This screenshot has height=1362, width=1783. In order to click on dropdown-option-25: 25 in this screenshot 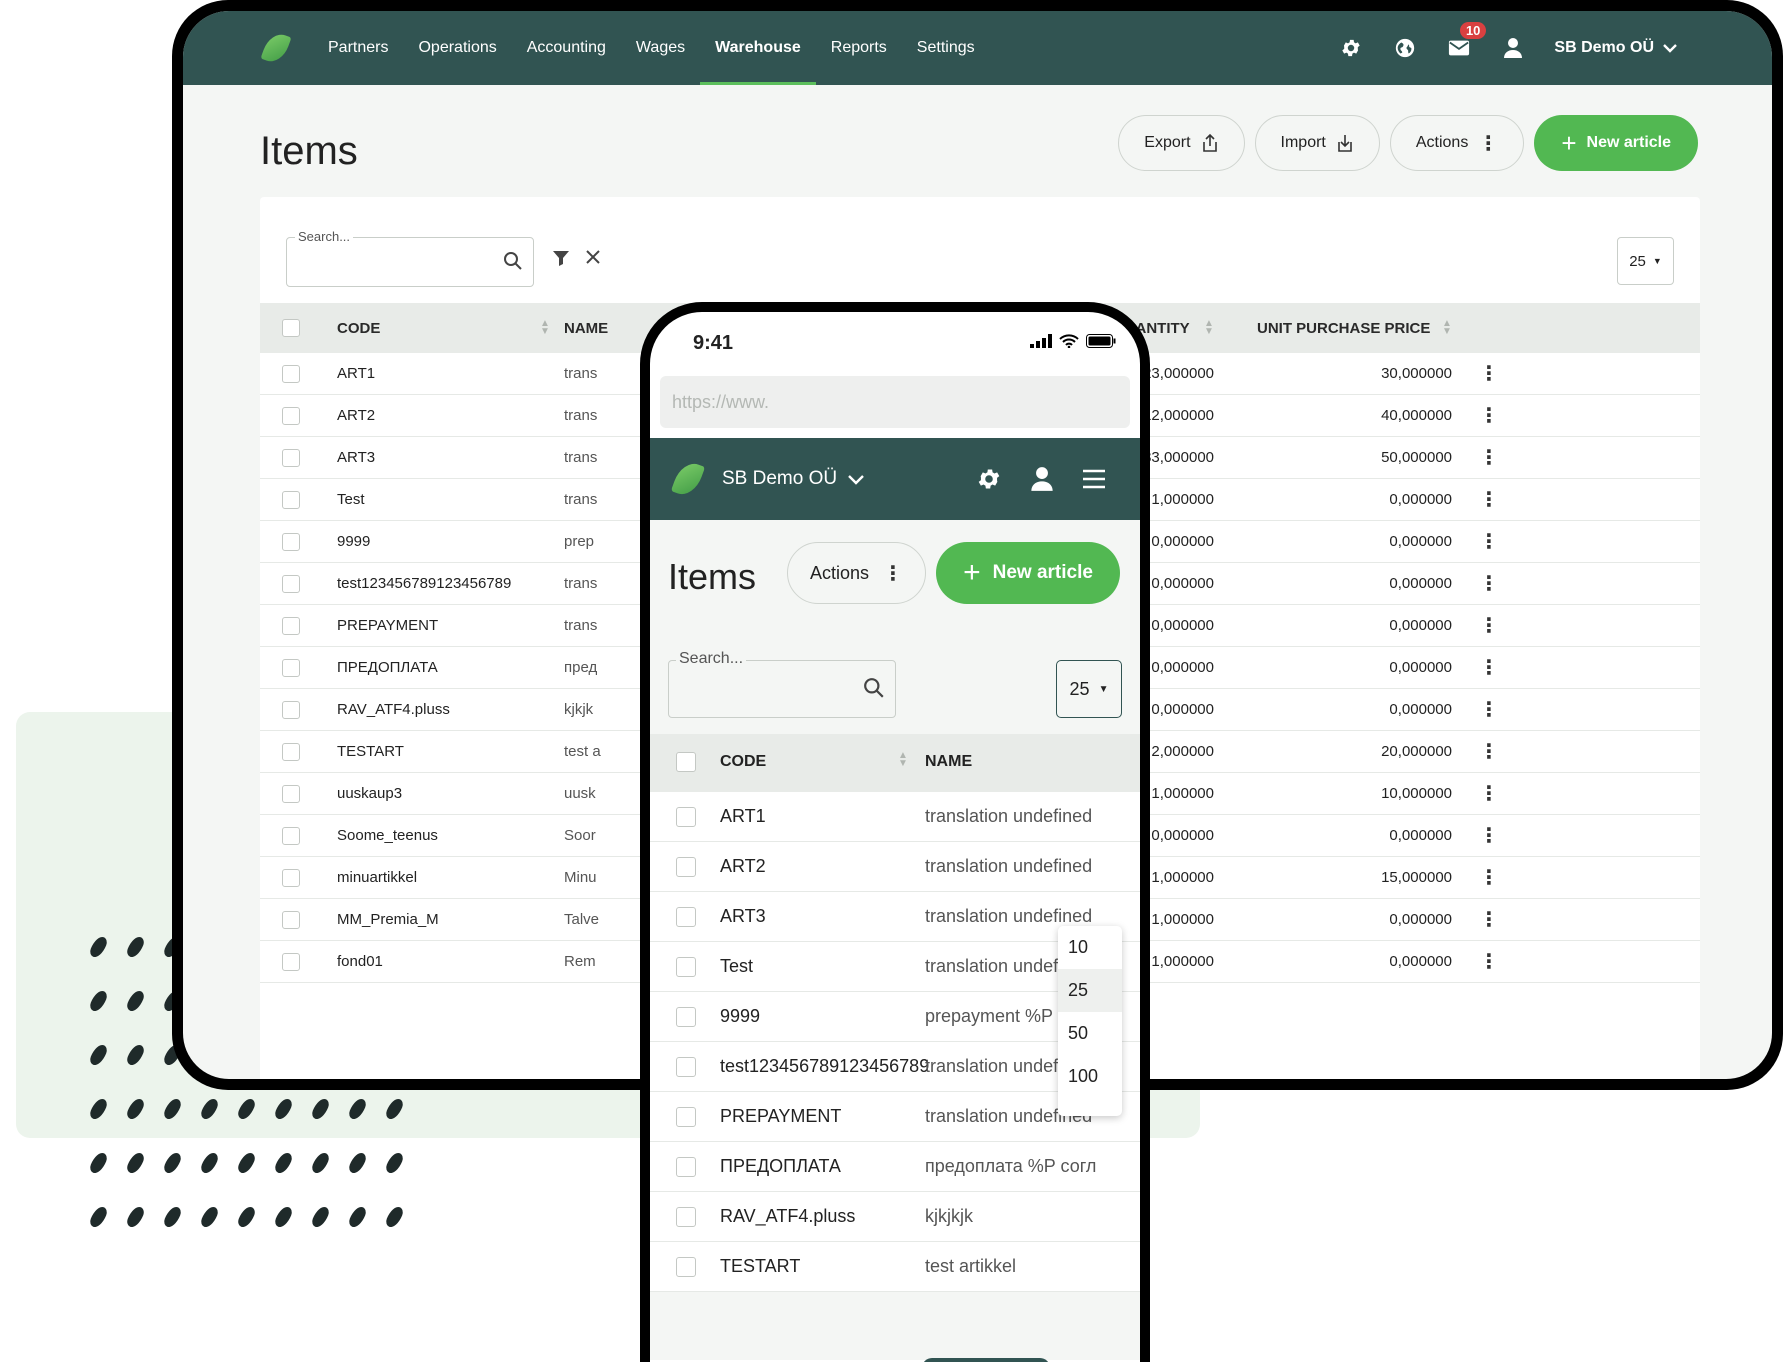, I will do `click(1090, 990)`.